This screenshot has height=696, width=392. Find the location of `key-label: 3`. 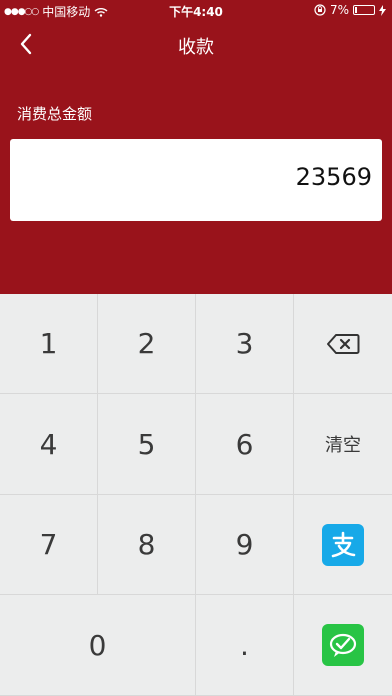

key-label: 3 is located at coordinates (244, 343).